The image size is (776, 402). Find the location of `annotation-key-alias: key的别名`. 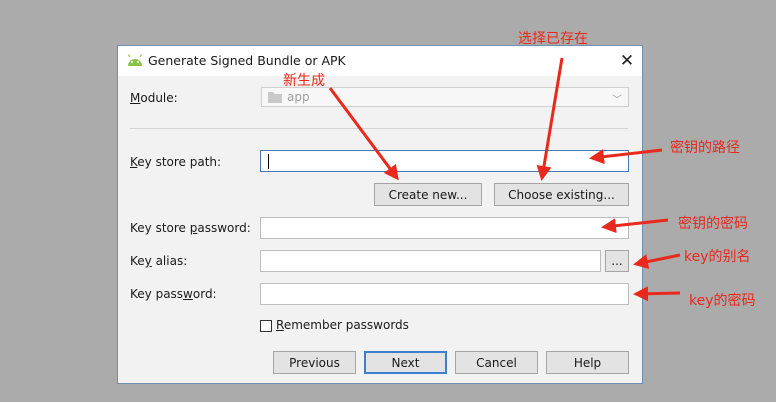

annotation-key-alias: key的别名 is located at coordinates (717, 257).